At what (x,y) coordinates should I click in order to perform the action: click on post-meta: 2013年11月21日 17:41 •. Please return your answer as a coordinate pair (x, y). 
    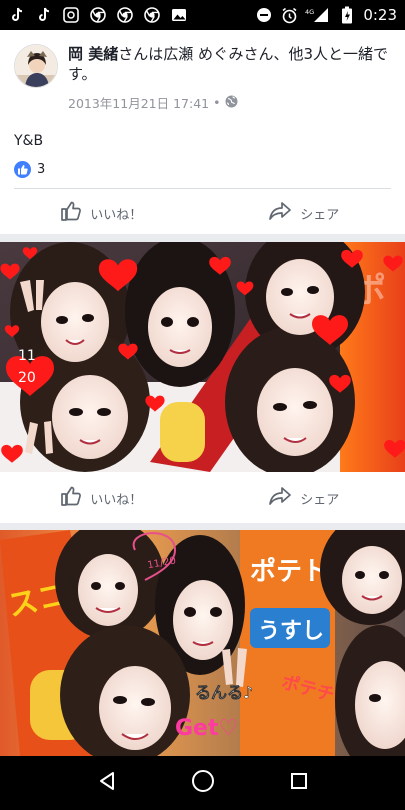
    Looking at the image, I should click on (153, 102).